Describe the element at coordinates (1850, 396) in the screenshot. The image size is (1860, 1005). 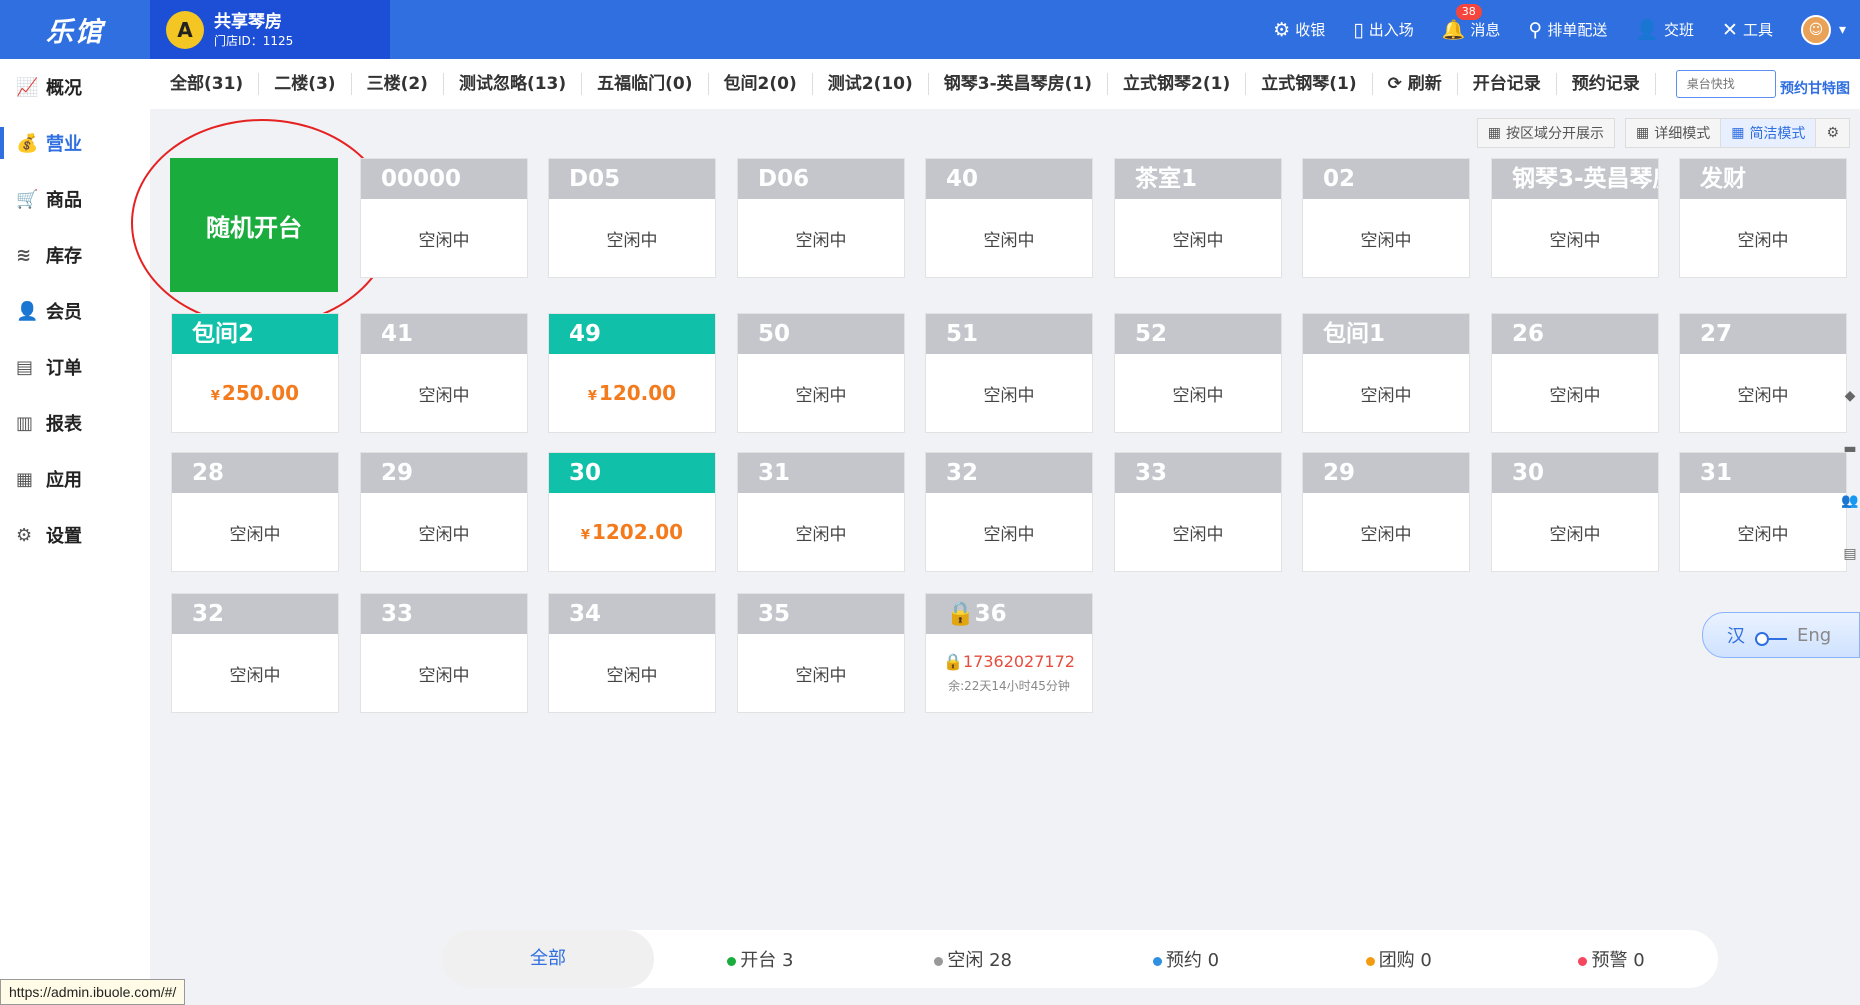
I see `layers-icon: ◆` at that location.